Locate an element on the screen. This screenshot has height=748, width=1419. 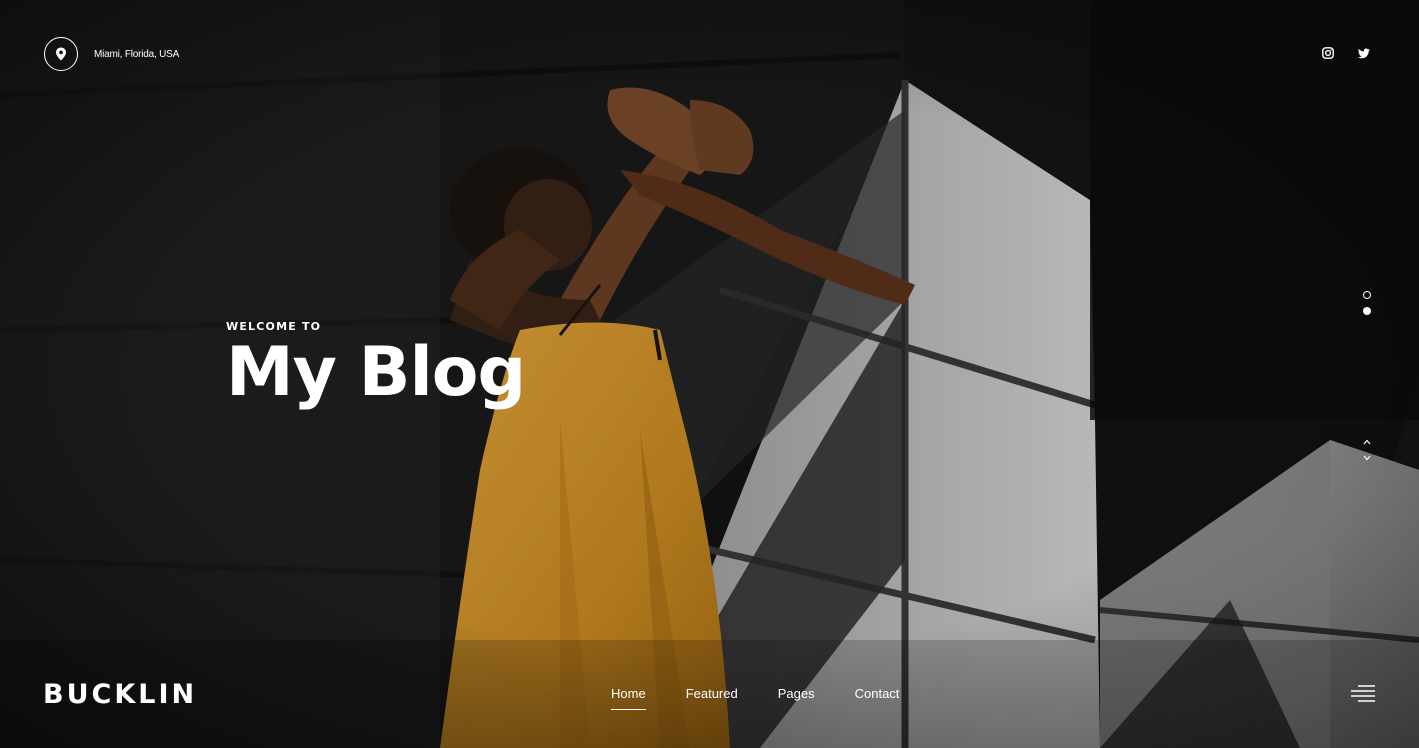
instagram-icon is located at coordinates (1328, 53).